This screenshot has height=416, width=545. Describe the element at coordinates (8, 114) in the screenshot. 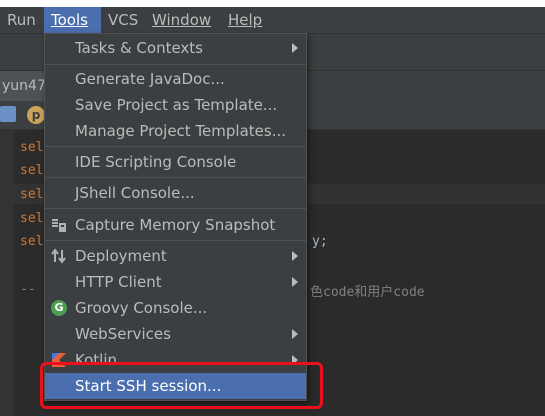

I see `editor-toolbar-icon` at that location.